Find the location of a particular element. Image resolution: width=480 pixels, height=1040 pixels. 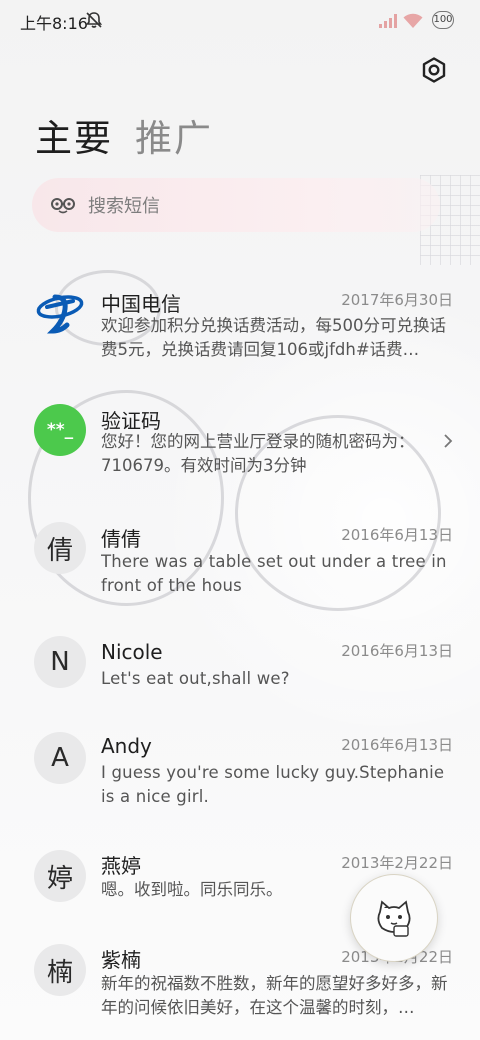

sender-name: 燕婷 is located at coordinates (121, 866).